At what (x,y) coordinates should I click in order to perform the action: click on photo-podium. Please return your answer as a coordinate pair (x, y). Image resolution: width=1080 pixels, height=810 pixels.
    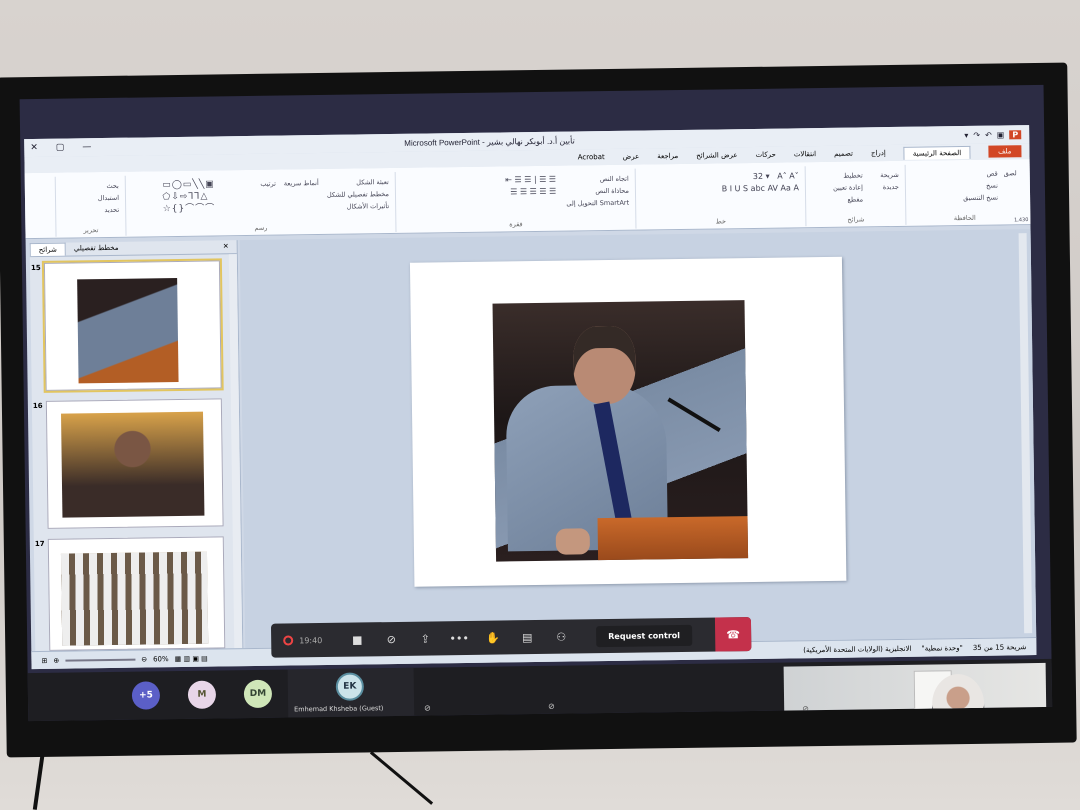
    Looking at the image, I should click on (673, 538).